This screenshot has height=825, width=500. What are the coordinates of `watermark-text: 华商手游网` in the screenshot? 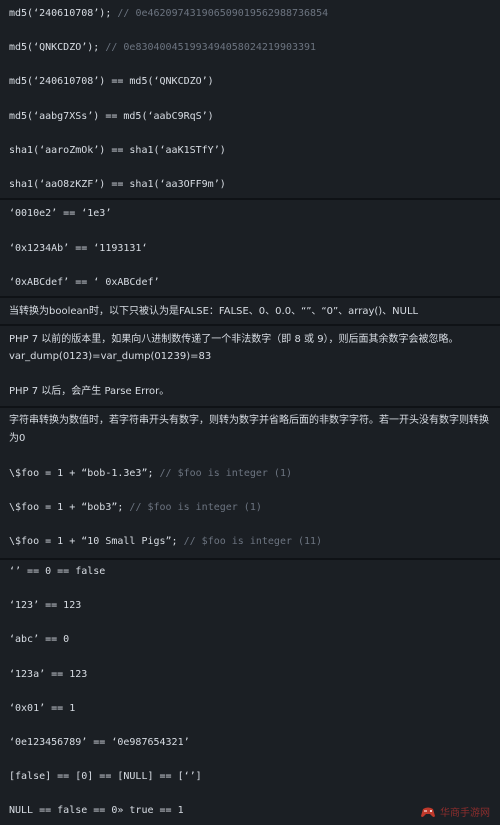 It's located at (465, 813).